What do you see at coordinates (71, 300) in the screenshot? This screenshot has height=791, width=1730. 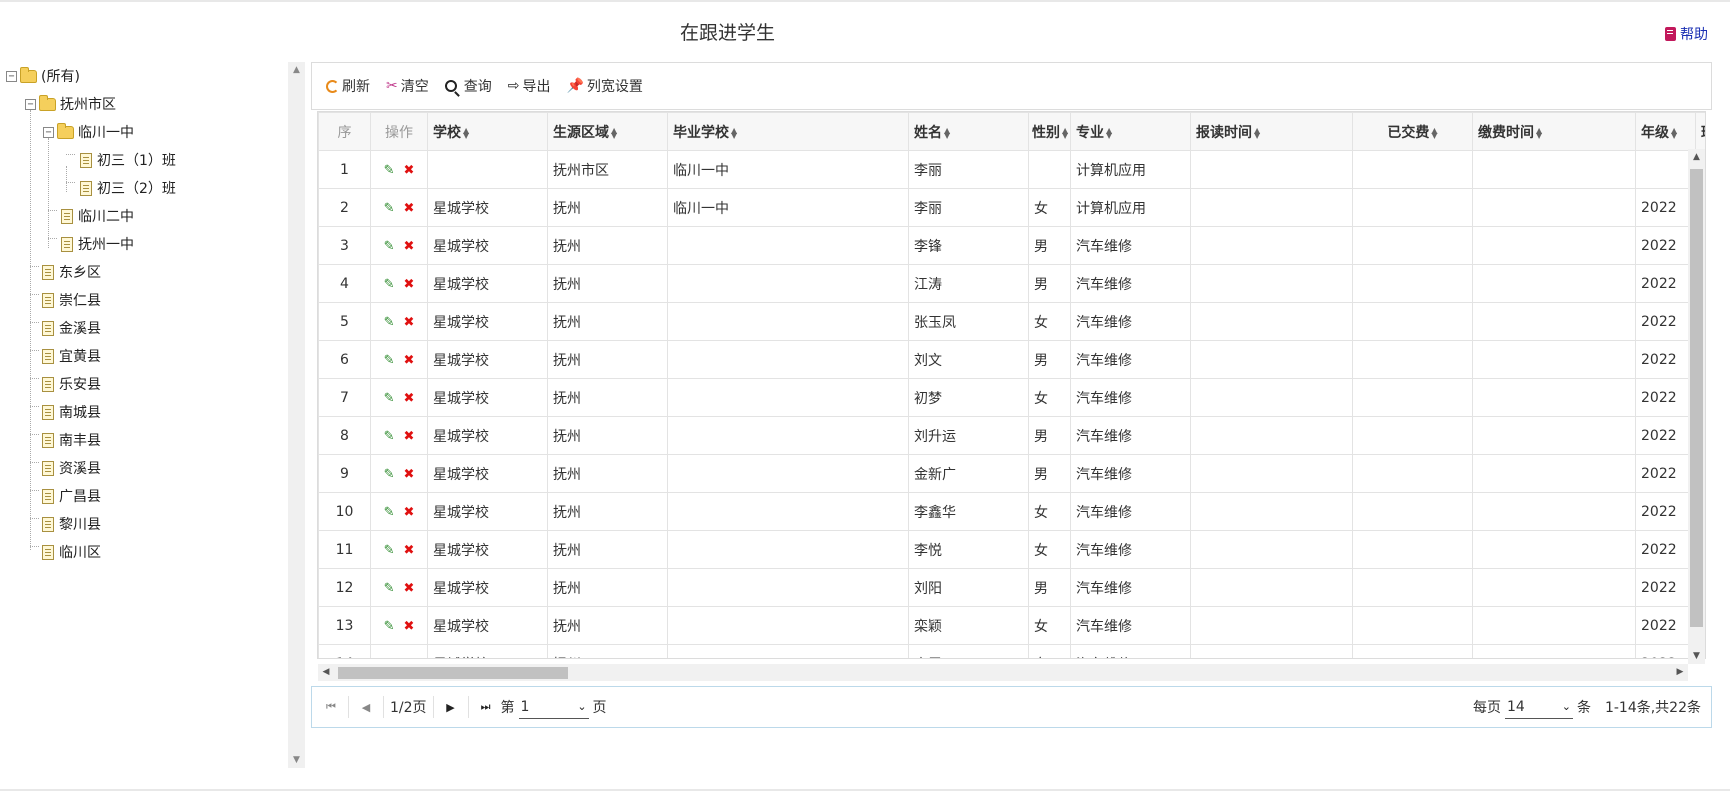 I see `tree-node-county: 崇仁县` at bounding box center [71, 300].